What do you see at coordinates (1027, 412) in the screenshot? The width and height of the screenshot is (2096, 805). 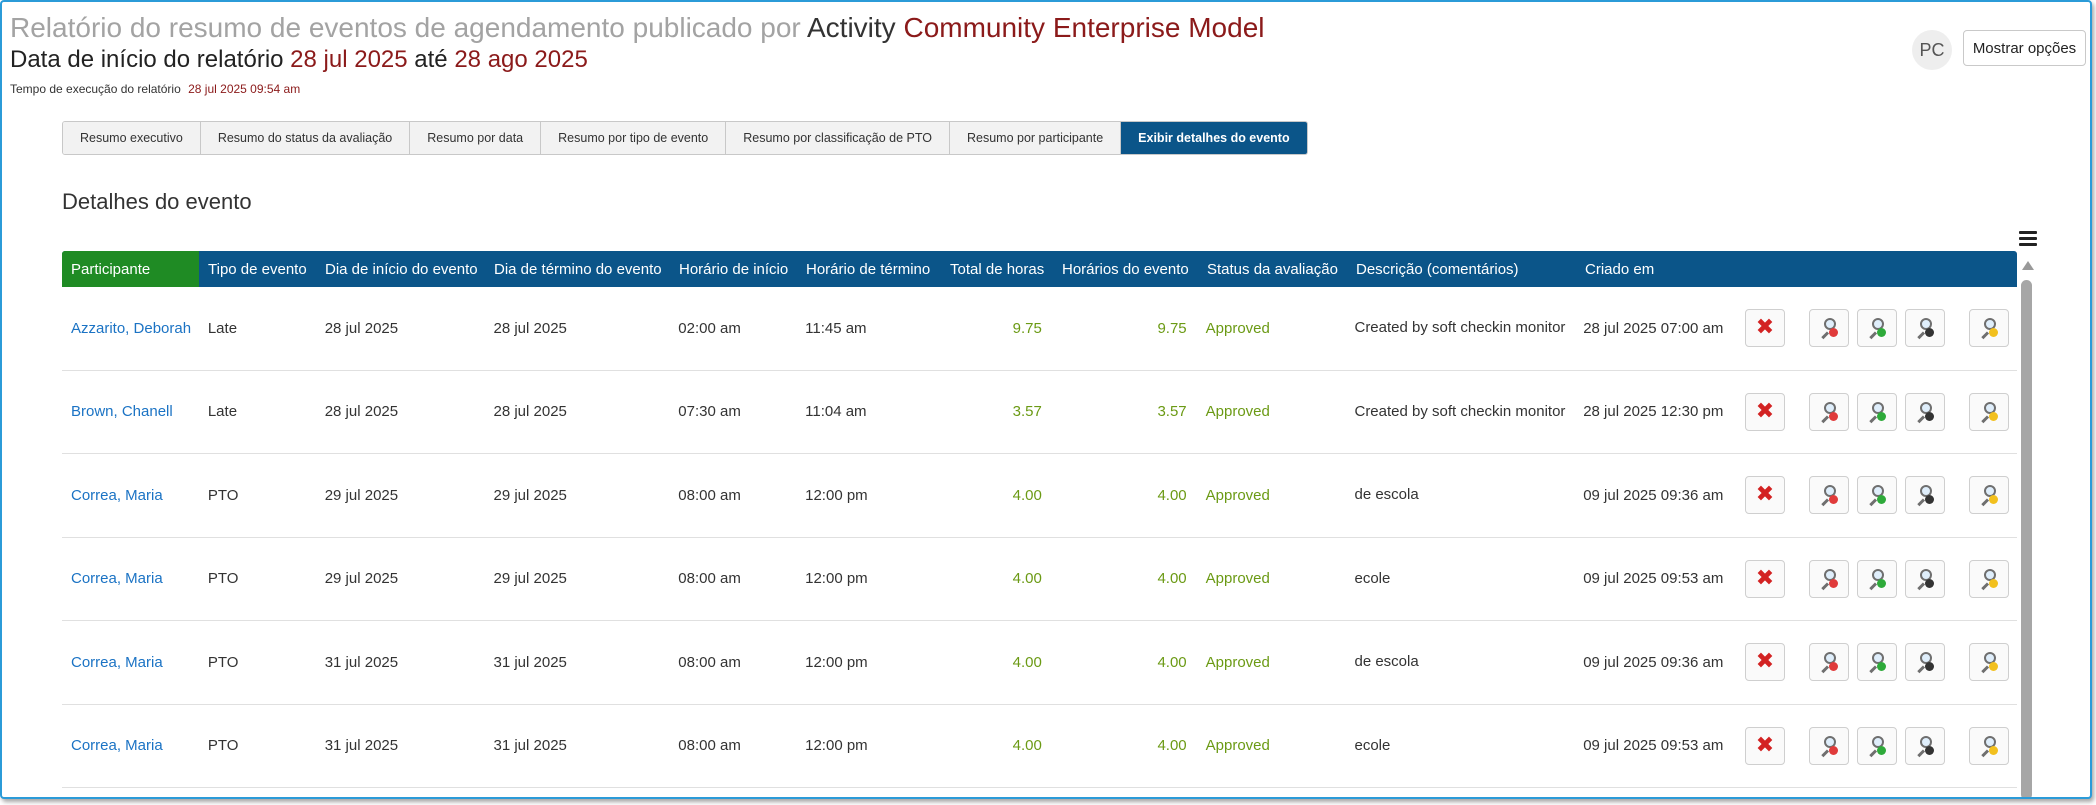 I see `total-hours-cell: 3.57` at bounding box center [1027, 412].